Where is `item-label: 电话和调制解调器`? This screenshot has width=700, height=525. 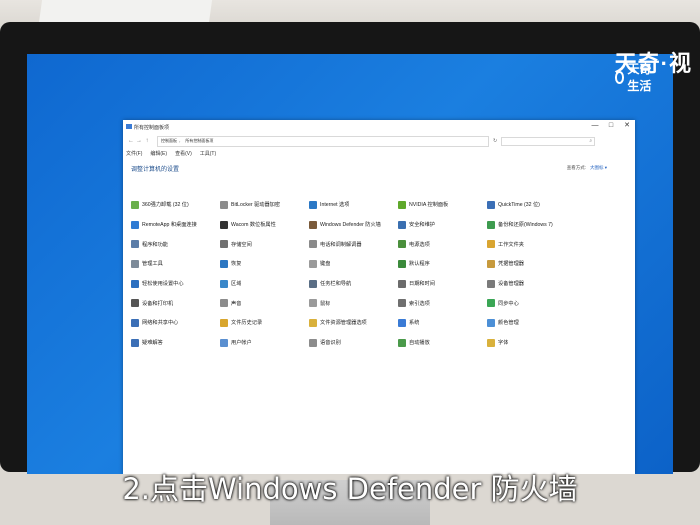 item-label: 电话和调制解调器 is located at coordinates (341, 244).